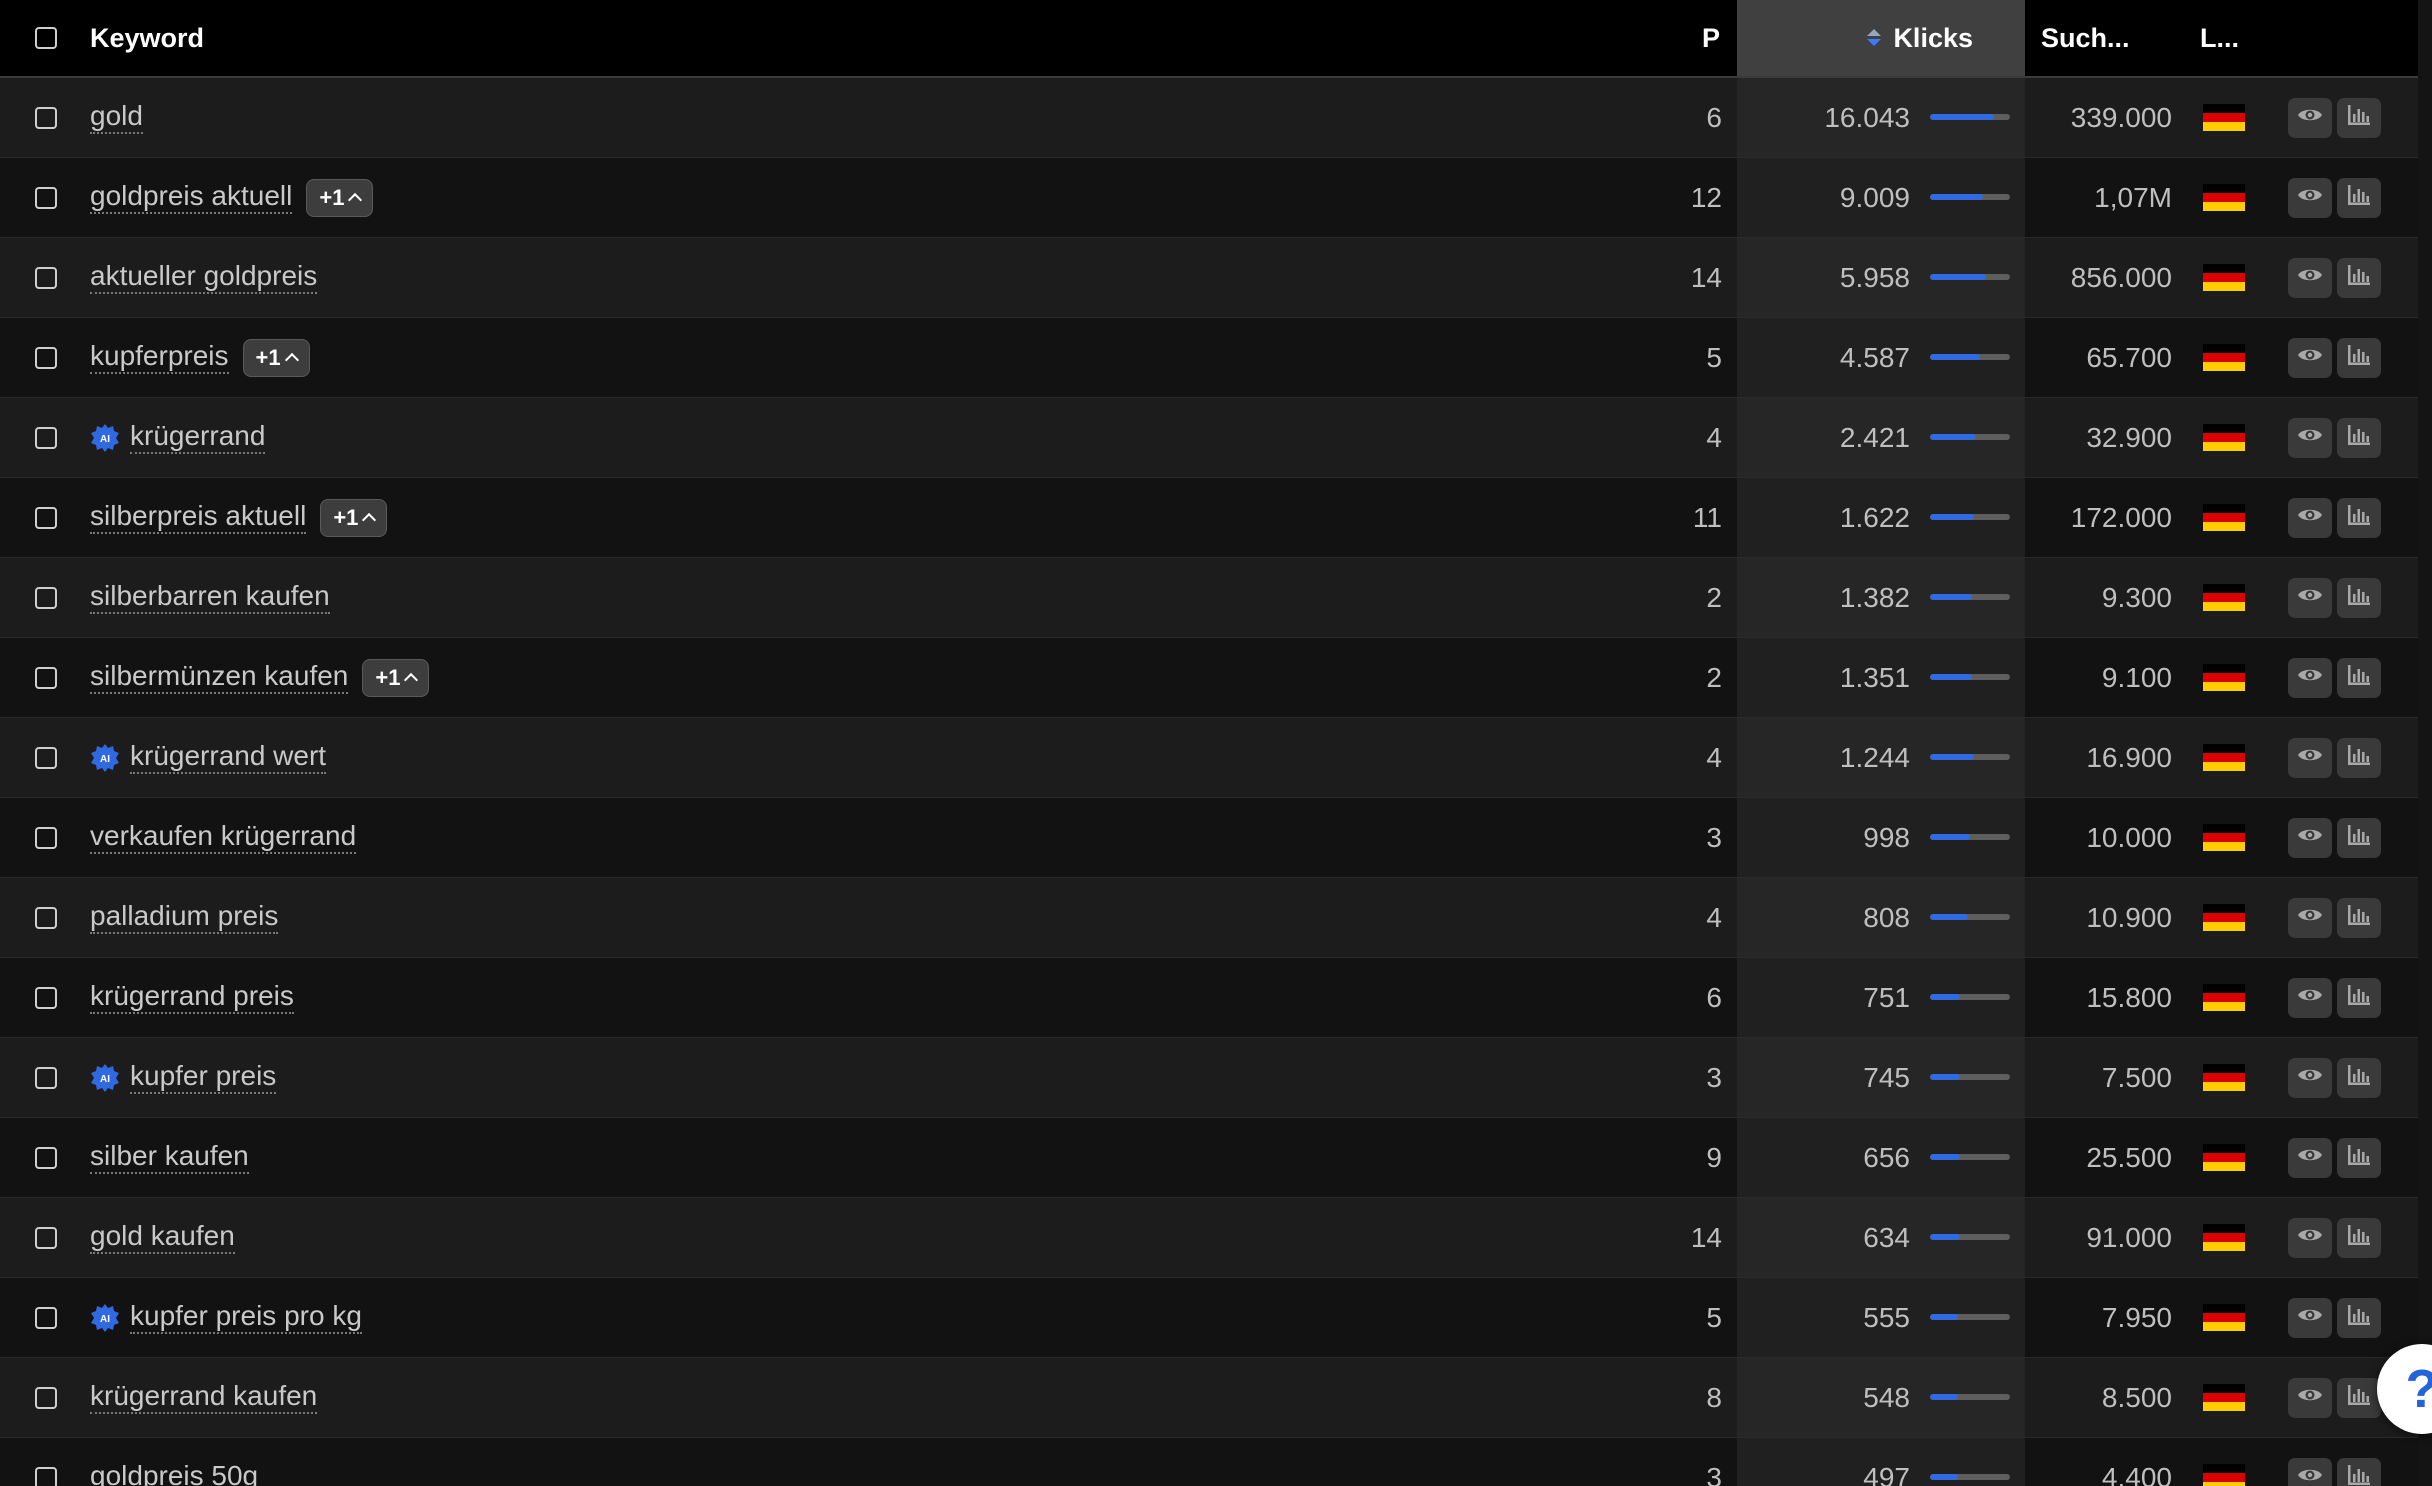 The width and height of the screenshot is (2432, 1486). What do you see at coordinates (840, 38) in the screenshot?
I see `header-keyword: Keyword` at bounding box center [840, 38].